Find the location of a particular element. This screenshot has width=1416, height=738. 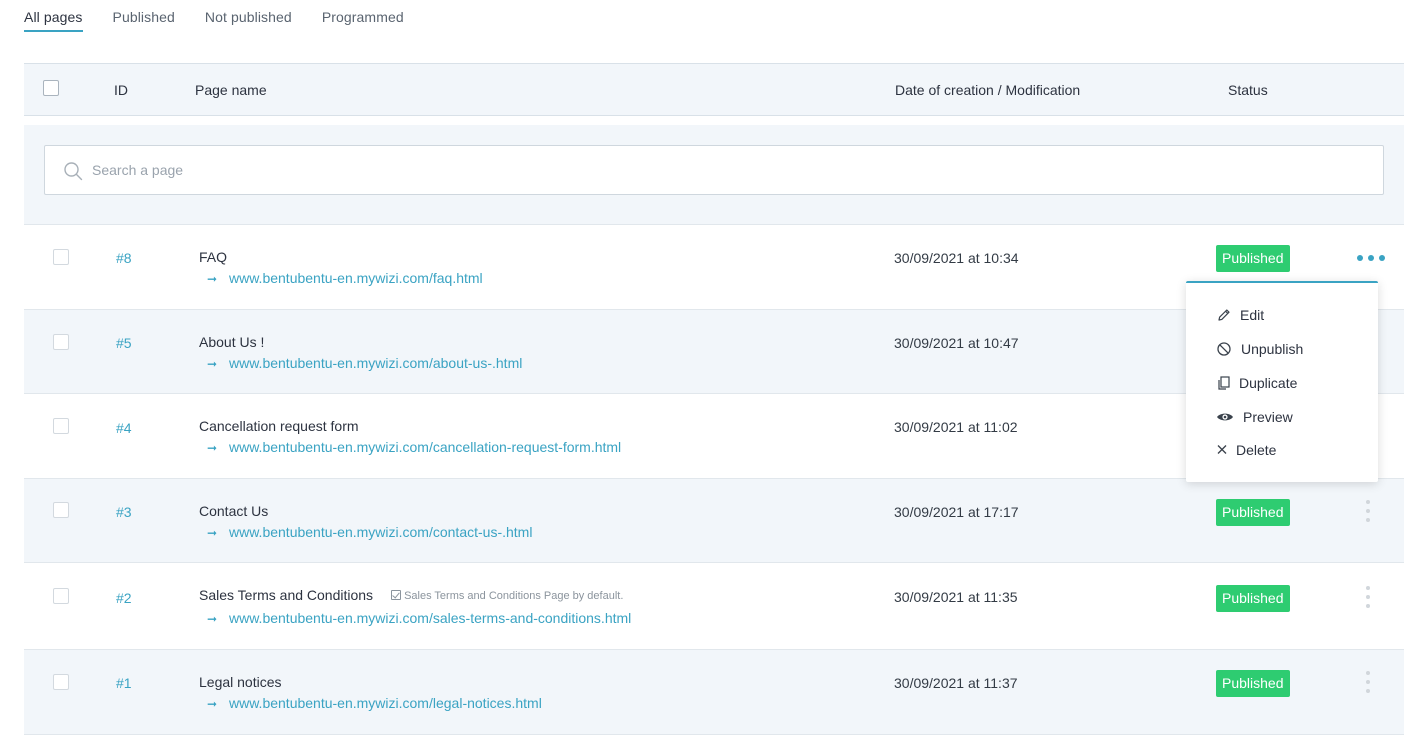

row-page-name: Legal notices is located at coordinates (240, 682).